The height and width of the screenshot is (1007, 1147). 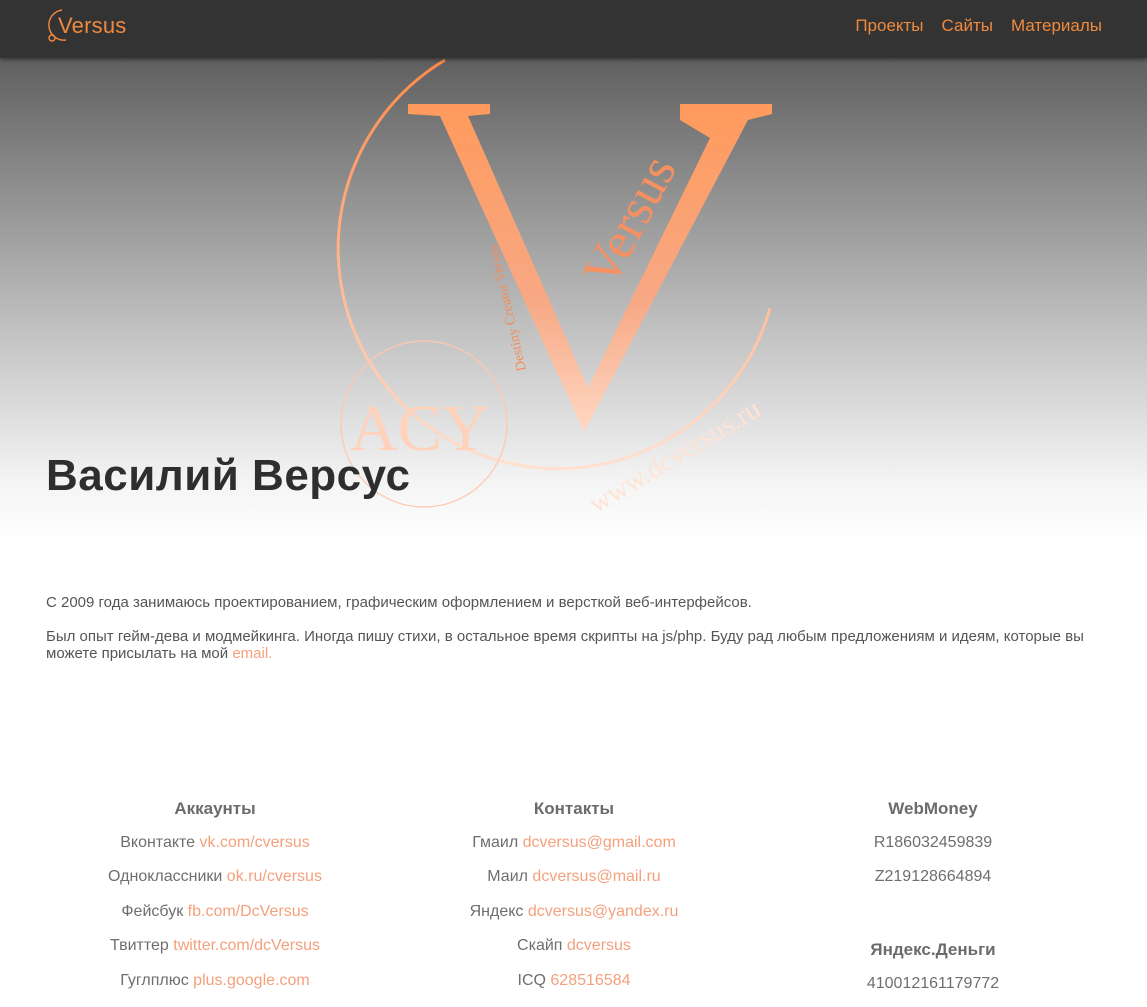 What do you see at coordinates (599, 945) in the screenshot?
I see `contact-link-skype: dcversus` at bounding box center [599, 945].